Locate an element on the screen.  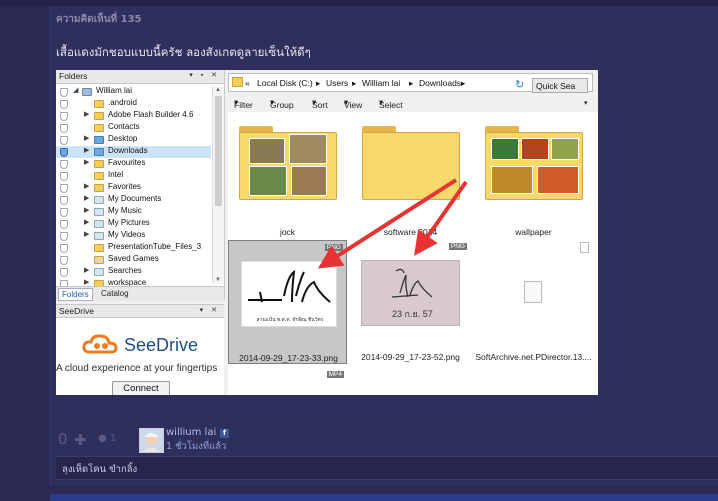
bottom-strip is located at coordinates (384, 497).